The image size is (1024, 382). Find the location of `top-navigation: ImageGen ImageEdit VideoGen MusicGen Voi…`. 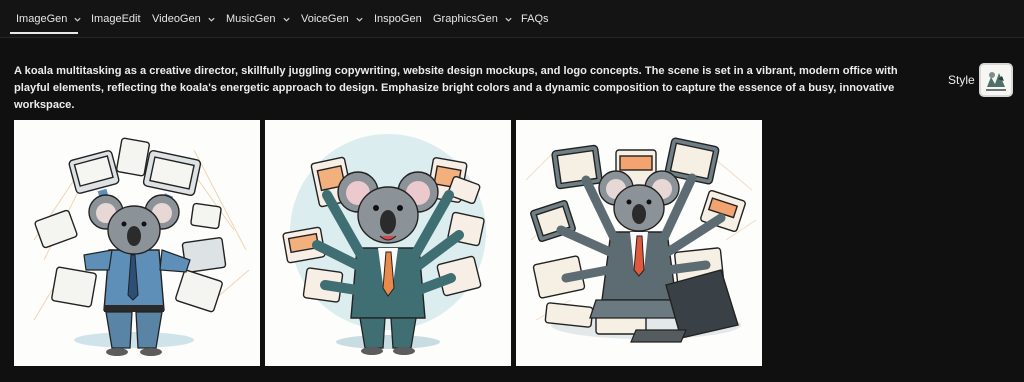

top-navigation: ImageGen ImageEdit VideoGen MusicGen Voi… is located at coordinates (512, 19).